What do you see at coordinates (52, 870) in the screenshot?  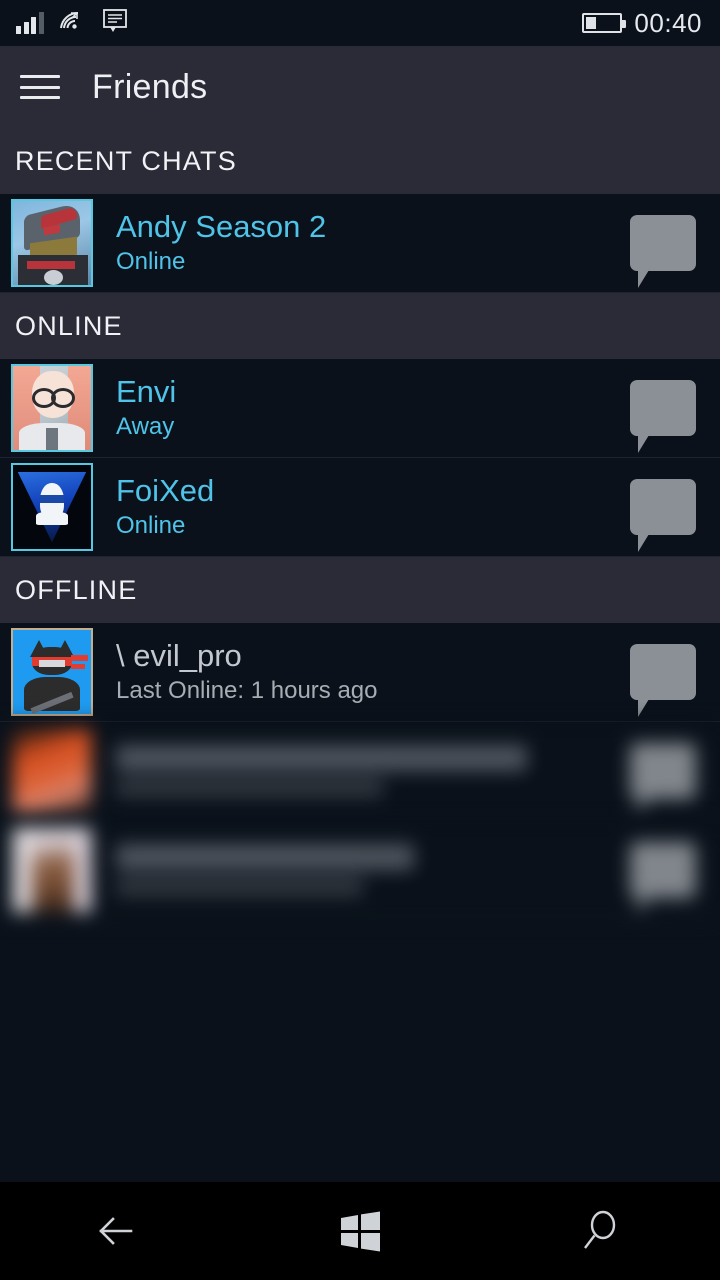 I see `censored-portrait-avatar` at bounding box center [52, 870].